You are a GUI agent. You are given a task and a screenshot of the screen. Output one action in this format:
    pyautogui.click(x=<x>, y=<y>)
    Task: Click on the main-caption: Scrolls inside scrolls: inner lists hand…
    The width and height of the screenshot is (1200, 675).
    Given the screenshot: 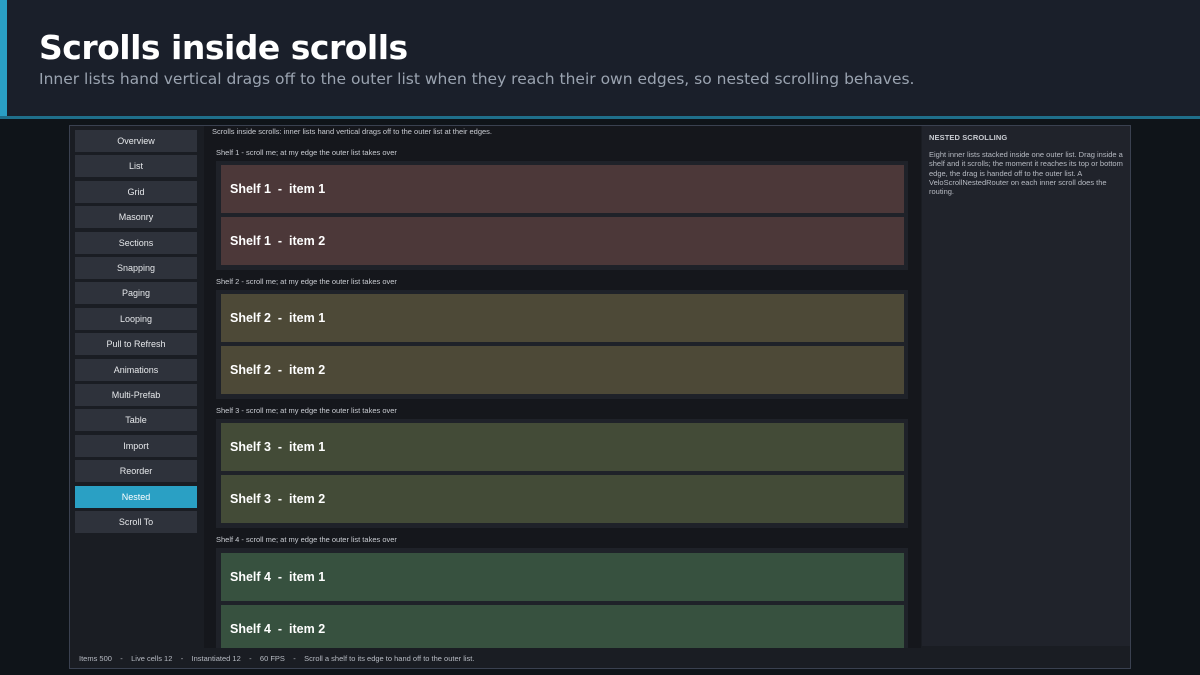 What is the action you would take?
    pyautogui.click(x=352, y=131)
    